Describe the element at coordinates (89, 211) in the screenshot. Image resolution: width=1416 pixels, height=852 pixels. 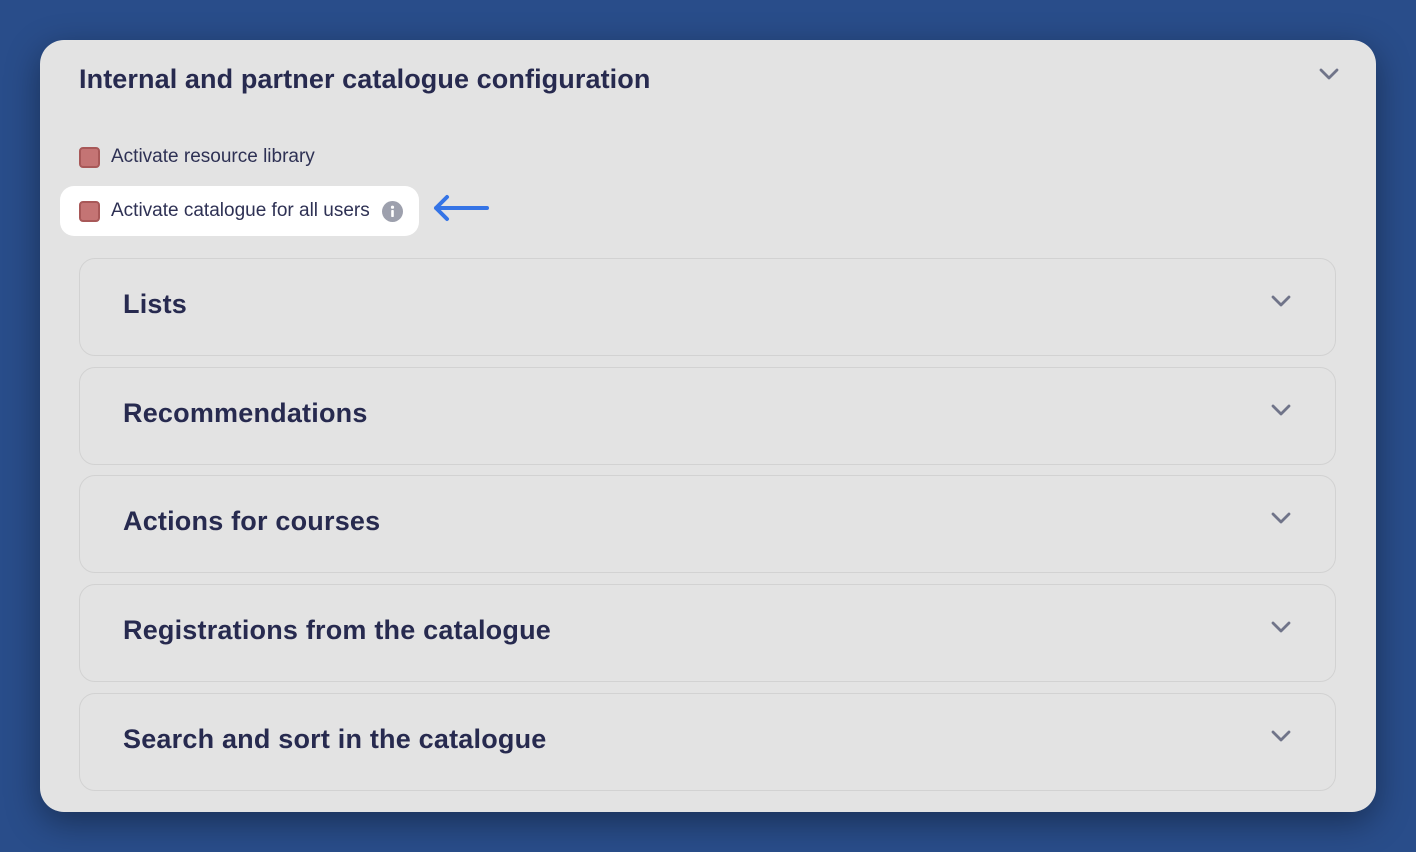
I see `activate-catalogue-all-users-checkbox` at that location.